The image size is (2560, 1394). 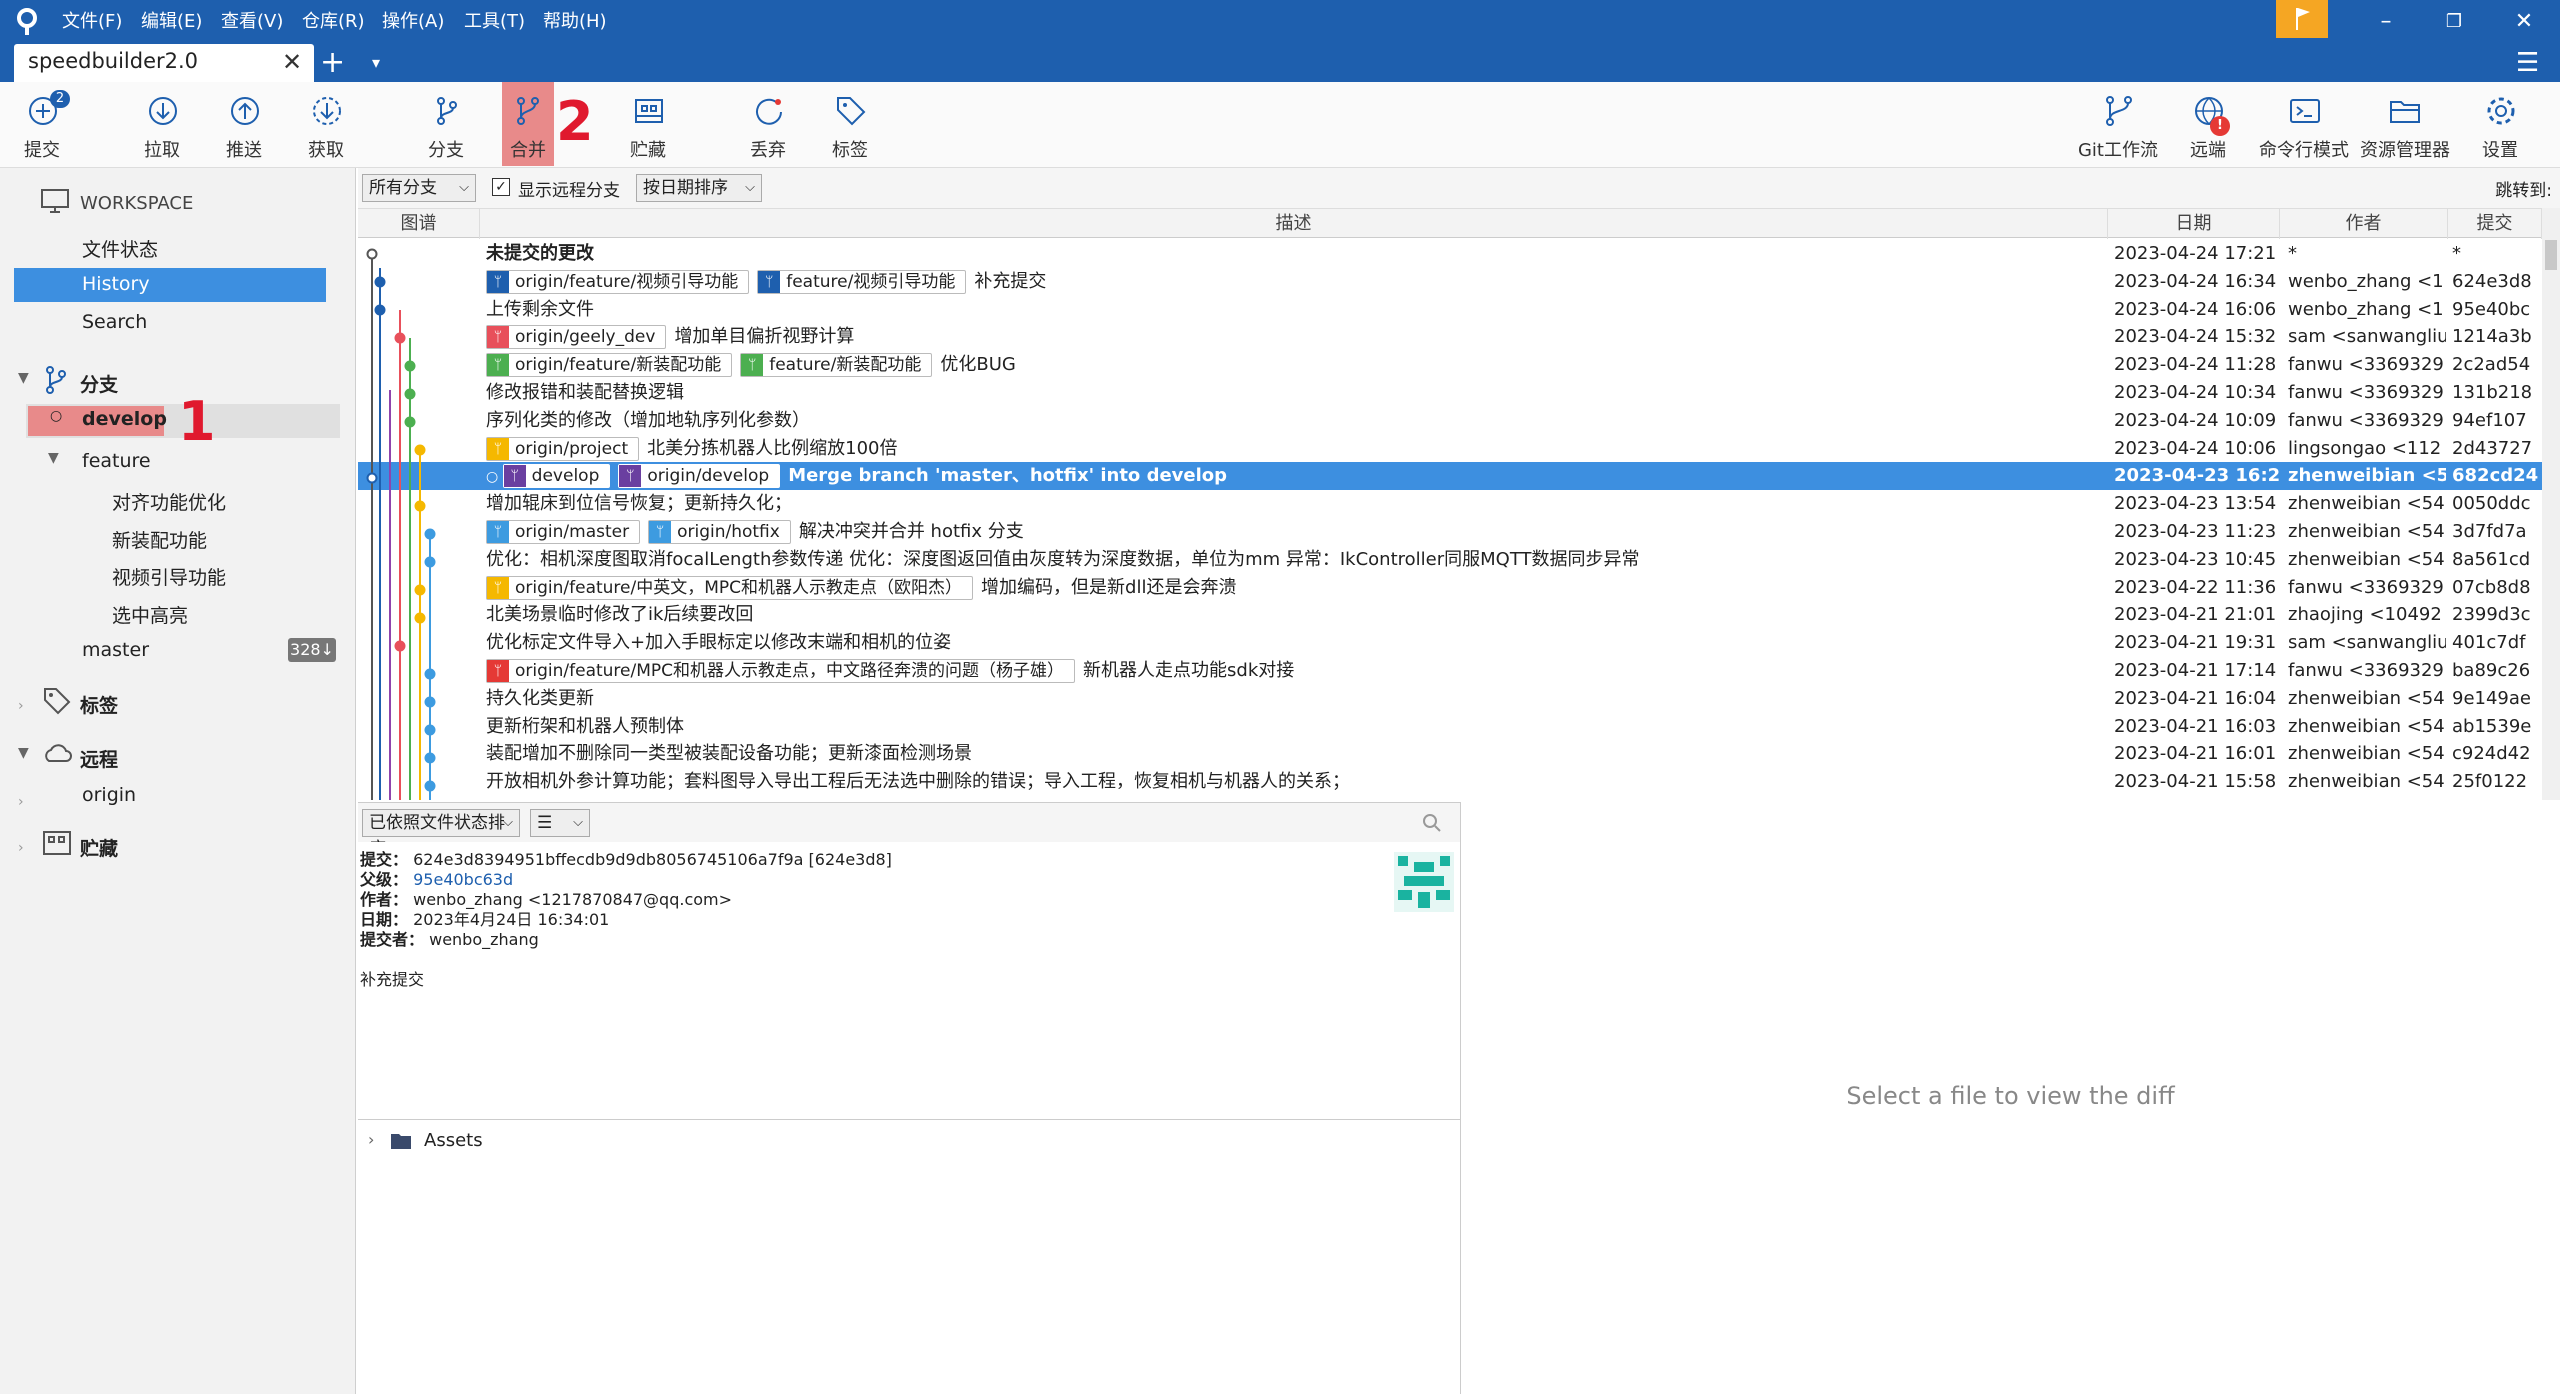 I want to click on menu-repo: 仓库(R), so click(x=333, y=22).